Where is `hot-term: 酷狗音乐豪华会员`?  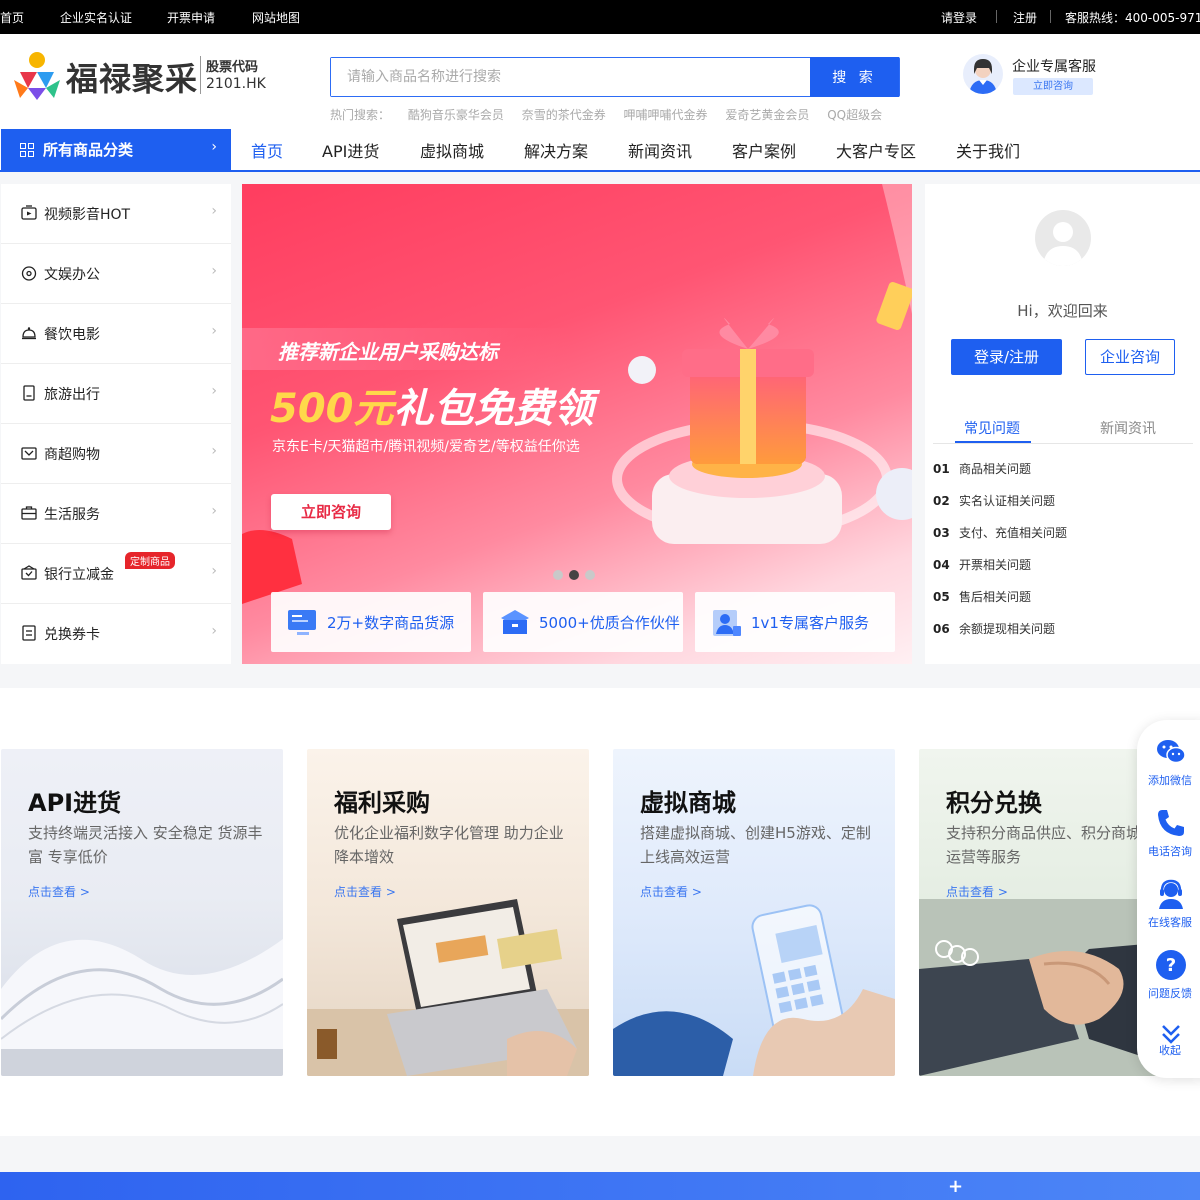 hot-term: 酷狗音乐豪华会员 is located at coordinates (456, 115).